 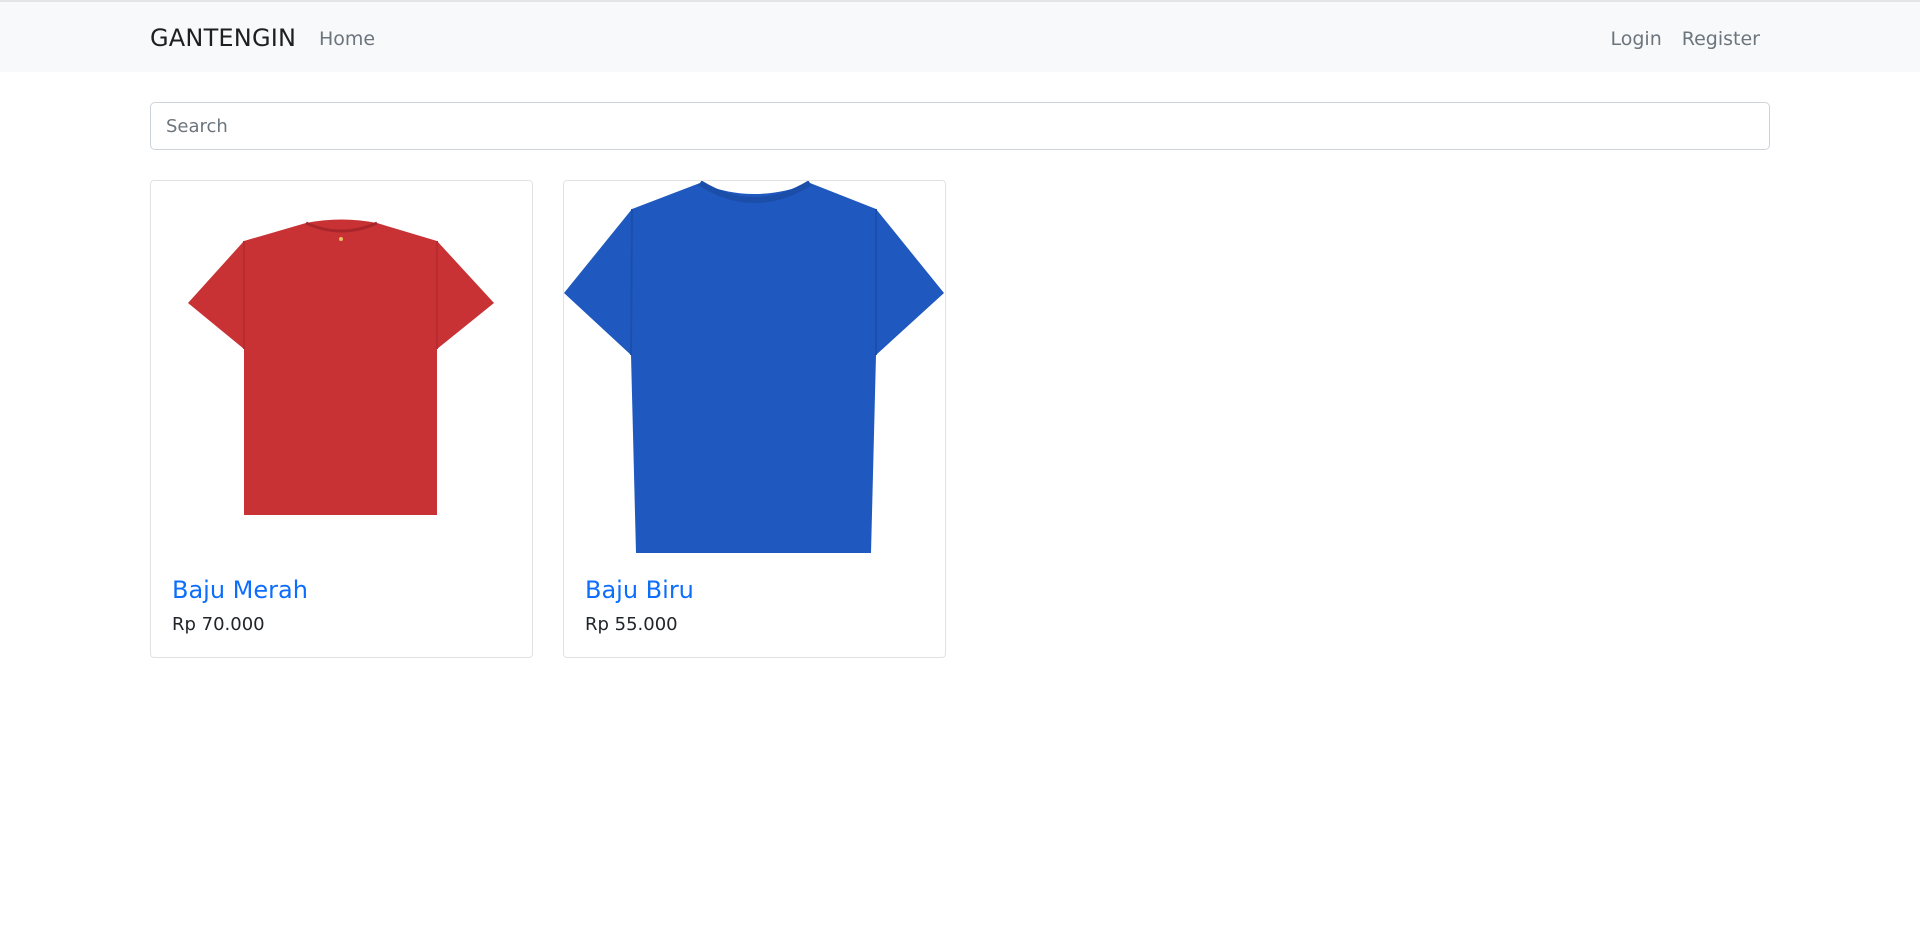 What do you see at coordinates (240, 590) in the screenshot?
I see `product-name: Baju Merah` at bounding box center [240, 590].